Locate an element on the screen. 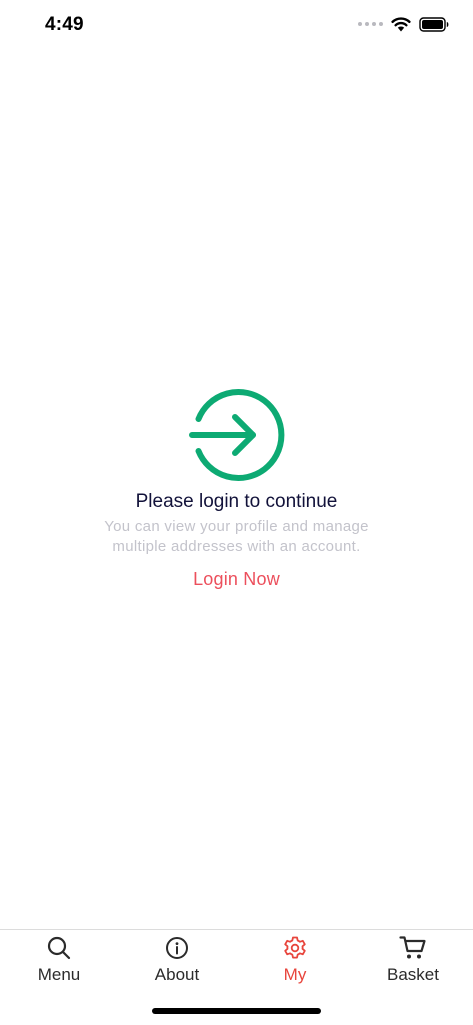  signal-dots-icon is located at coordinates (370, 24).